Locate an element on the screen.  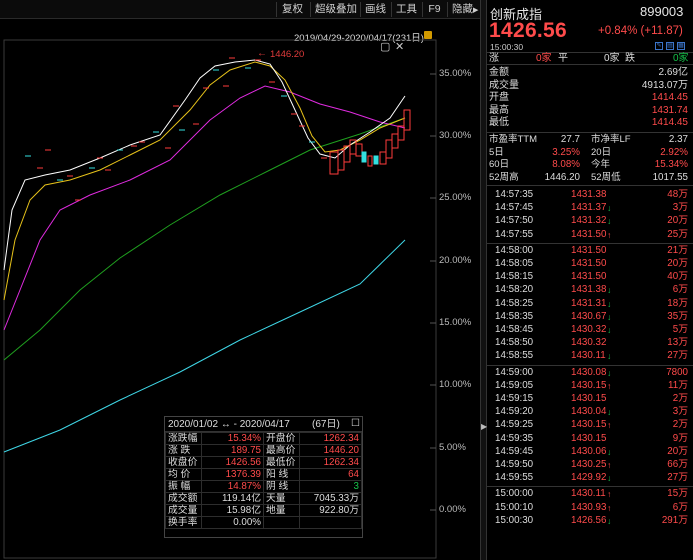
tick-row: 15:00:30 1426.56 ↓ 291万 is located at coordinates (590, 521).